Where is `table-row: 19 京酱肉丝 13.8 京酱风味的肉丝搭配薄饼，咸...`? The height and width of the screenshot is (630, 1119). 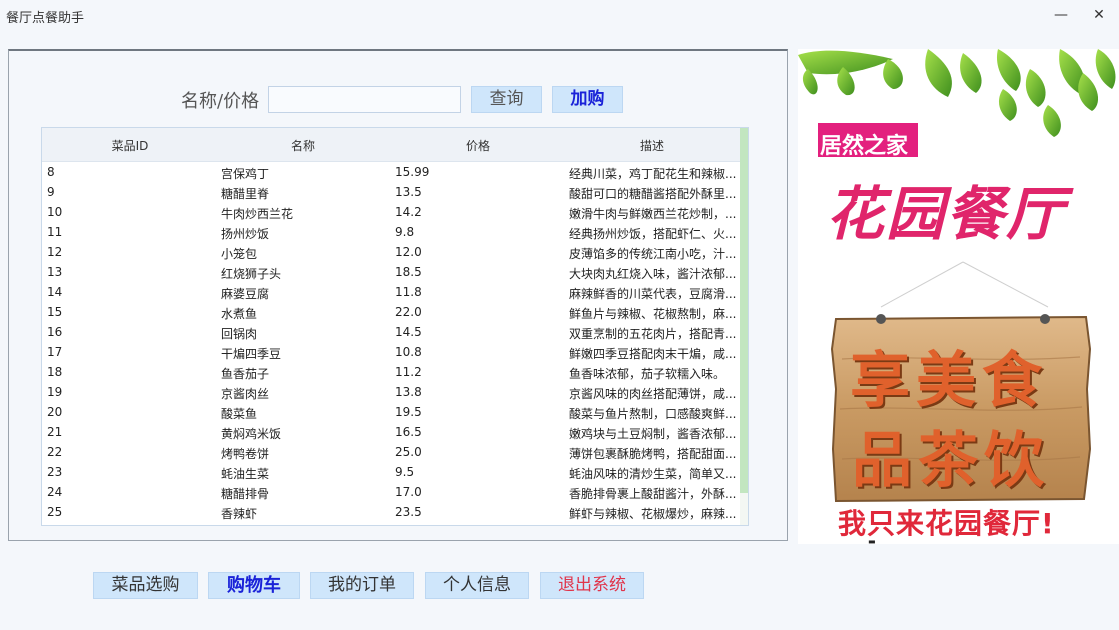 table-row: 19 京酱肉丝 13.8 京酱风味的肉丝搭配薄饼，咸... is located at coordinates (391, 392).